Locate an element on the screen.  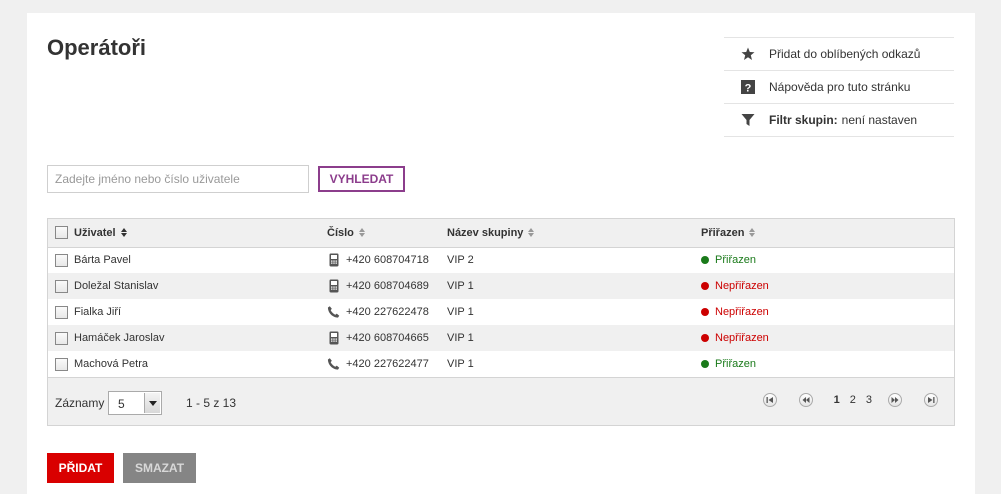
column-label-user: Uživatel is located at coordinates (95, 232).